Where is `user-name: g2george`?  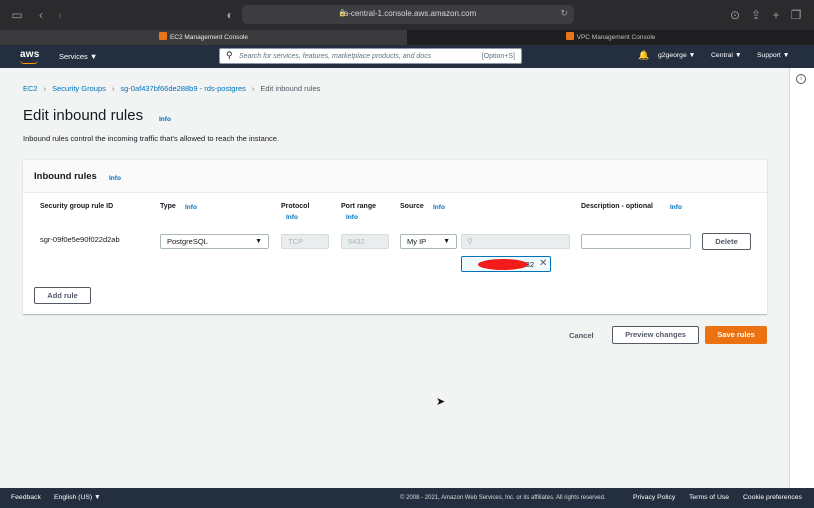
user-name: g2george is located at coordinates (672, 55).